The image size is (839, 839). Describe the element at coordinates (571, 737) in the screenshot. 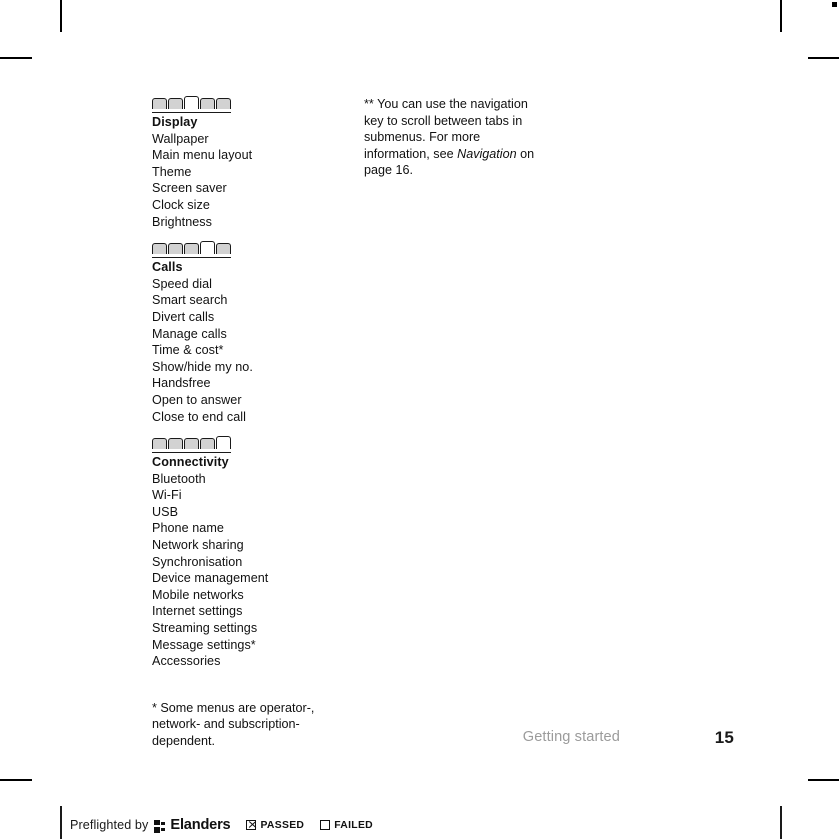

I see `footer-section-label: Getting started` at that location.